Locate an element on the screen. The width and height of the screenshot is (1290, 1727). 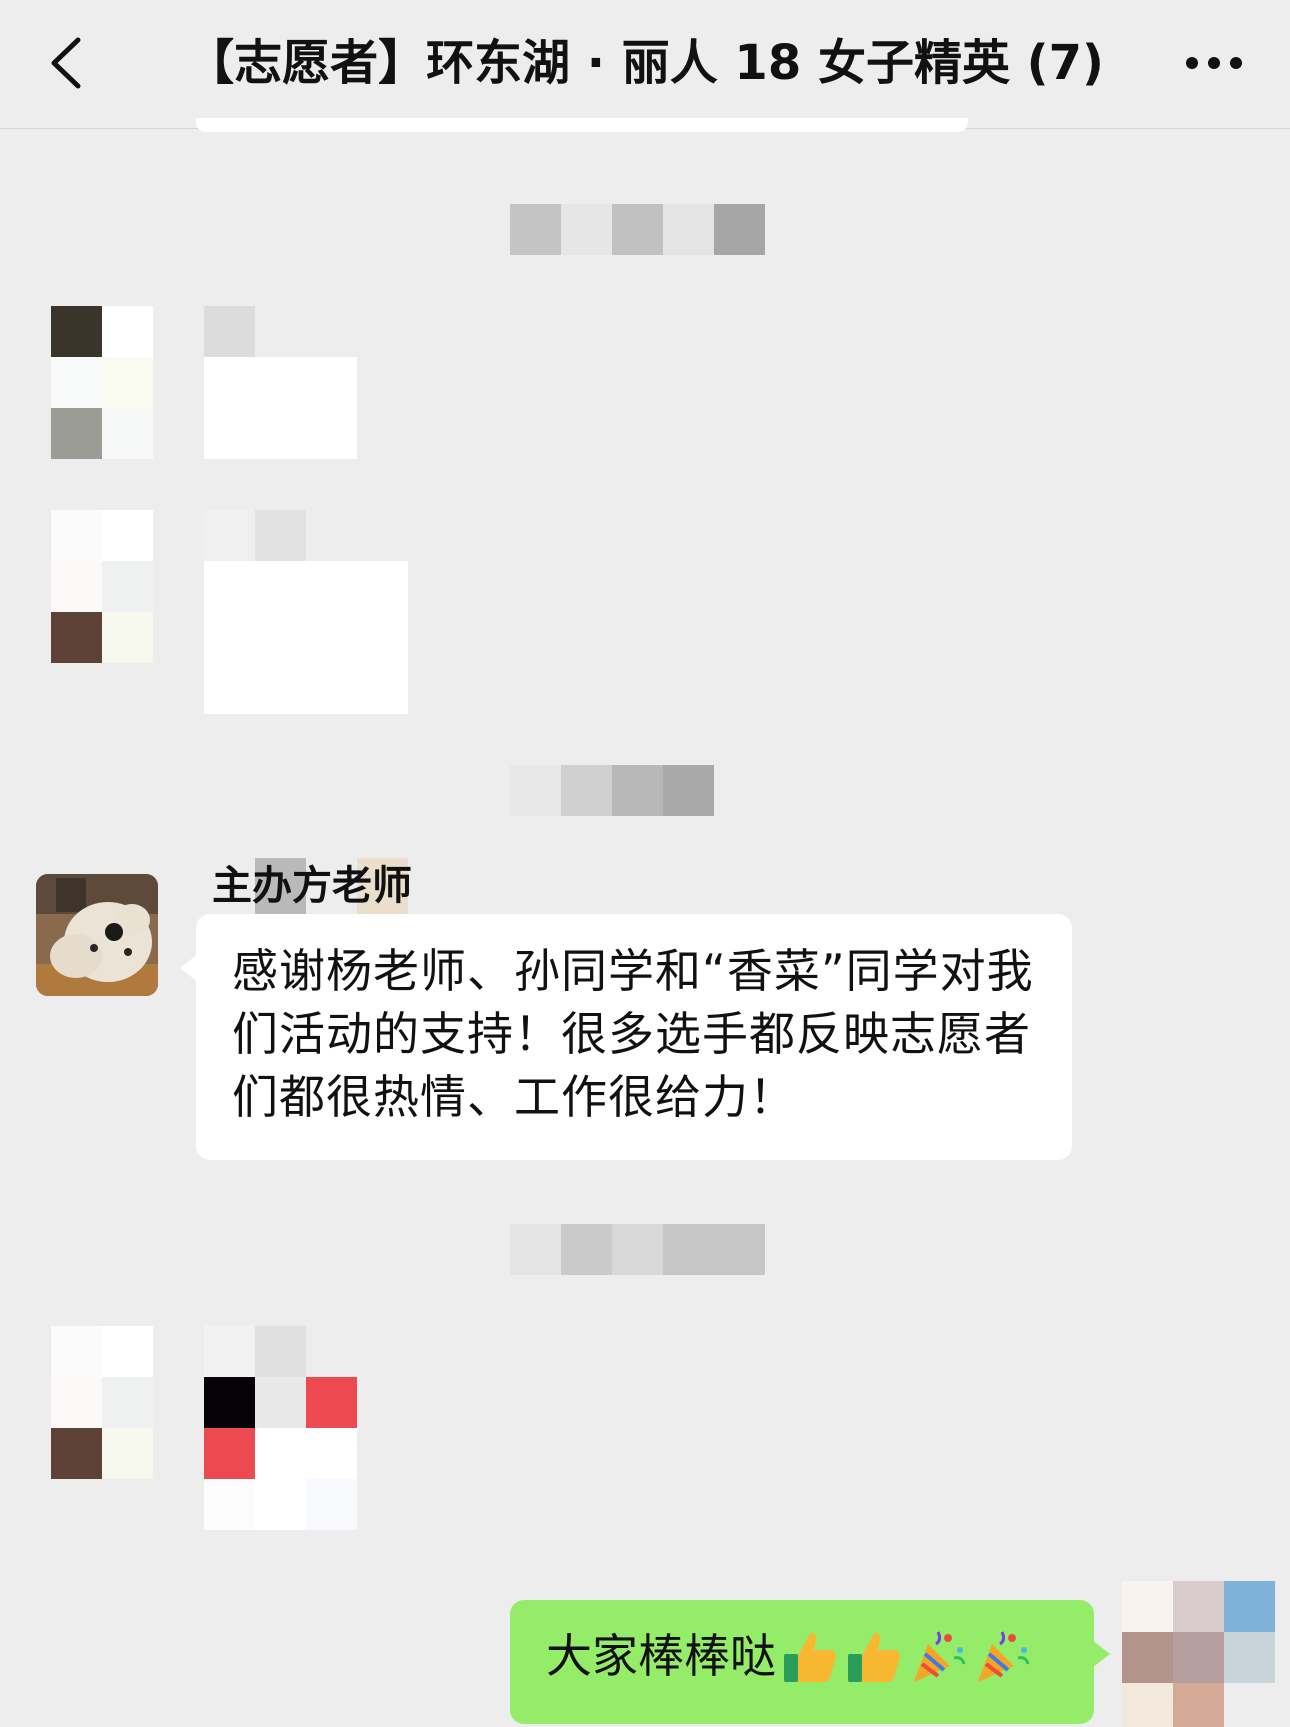
chevron-left-icon is located at coordinates (66, 63).